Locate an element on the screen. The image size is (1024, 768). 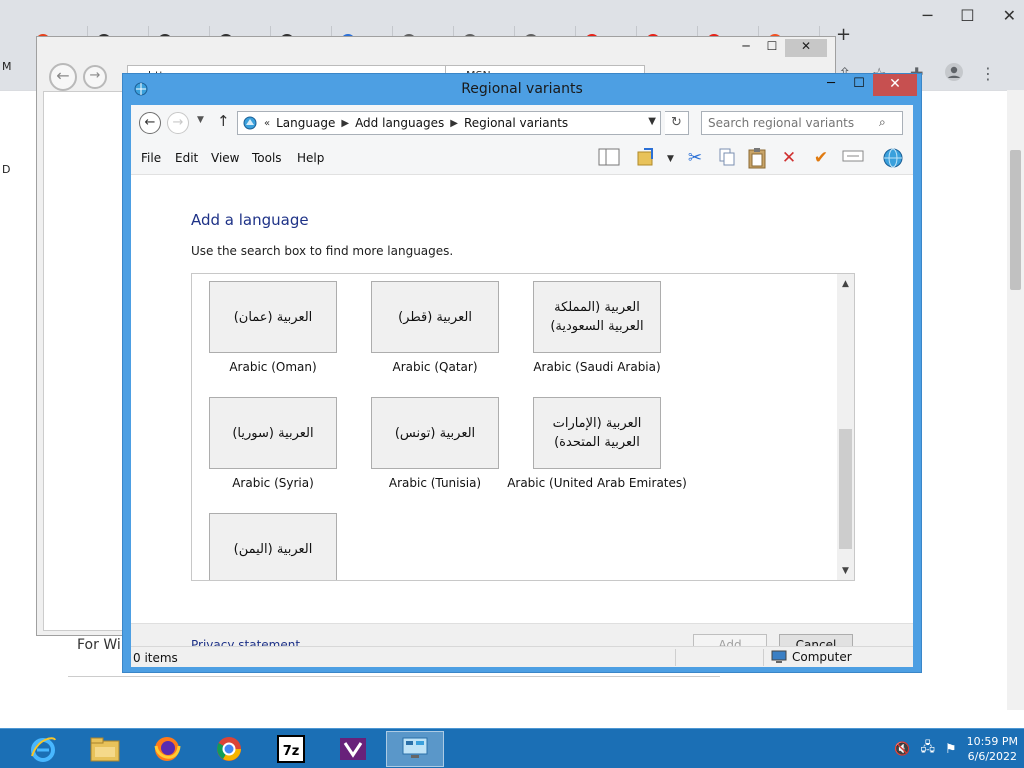
computer-icon is located at coordinates (779, 656).